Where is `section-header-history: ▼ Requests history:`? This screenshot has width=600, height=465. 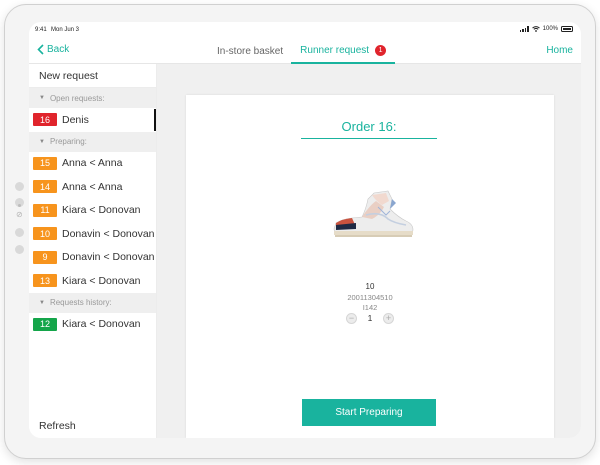 section-header-history: ▼ Requests history: is located at coordinates (92, 302).